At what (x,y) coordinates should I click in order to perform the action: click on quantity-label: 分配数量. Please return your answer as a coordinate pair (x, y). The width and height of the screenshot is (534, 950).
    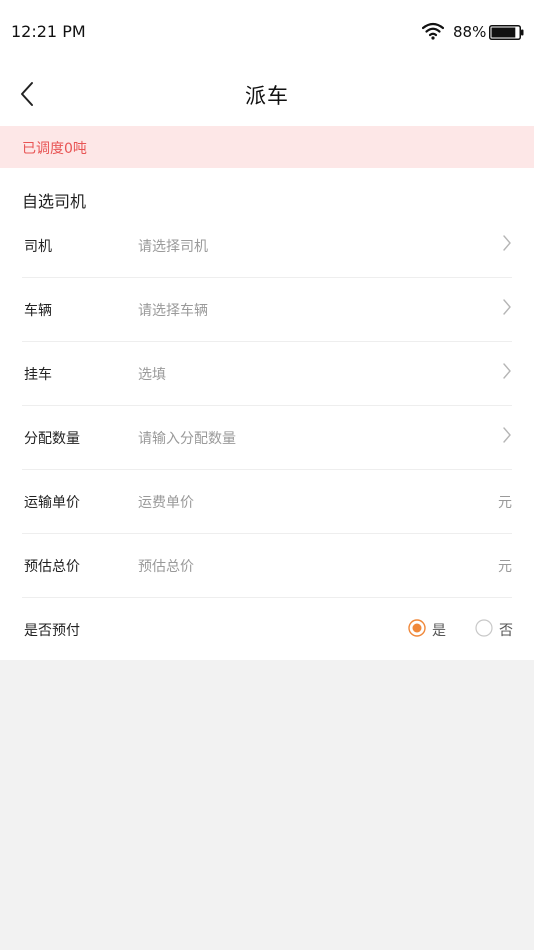
    Looking at the image, I should click on (52, 439).